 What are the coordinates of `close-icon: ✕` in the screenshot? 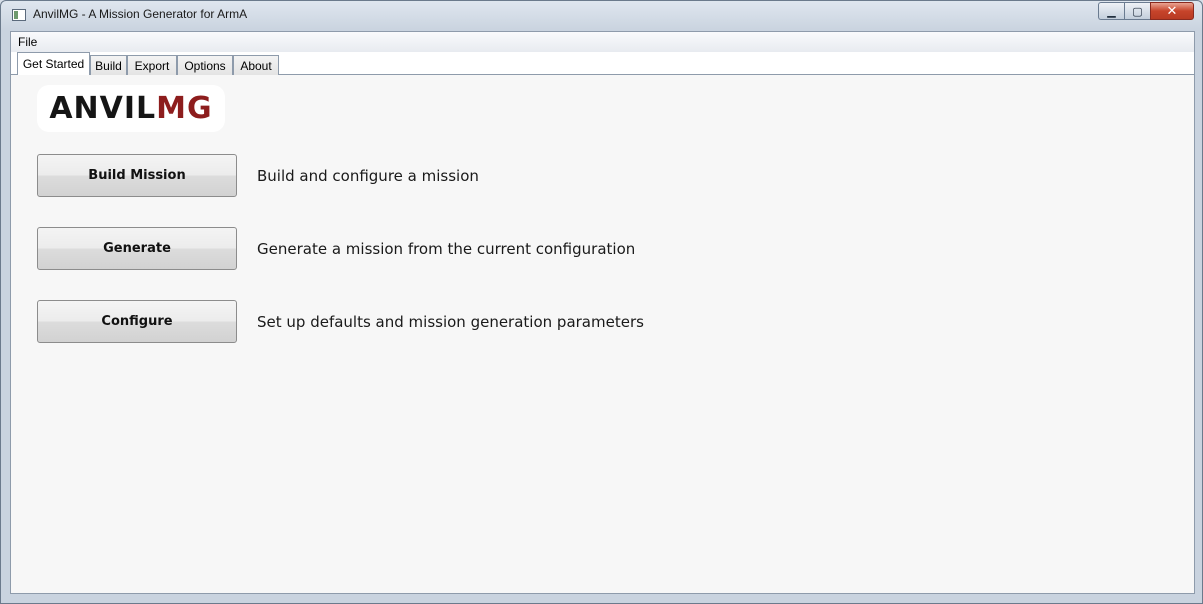 It's located at (1172, 11).